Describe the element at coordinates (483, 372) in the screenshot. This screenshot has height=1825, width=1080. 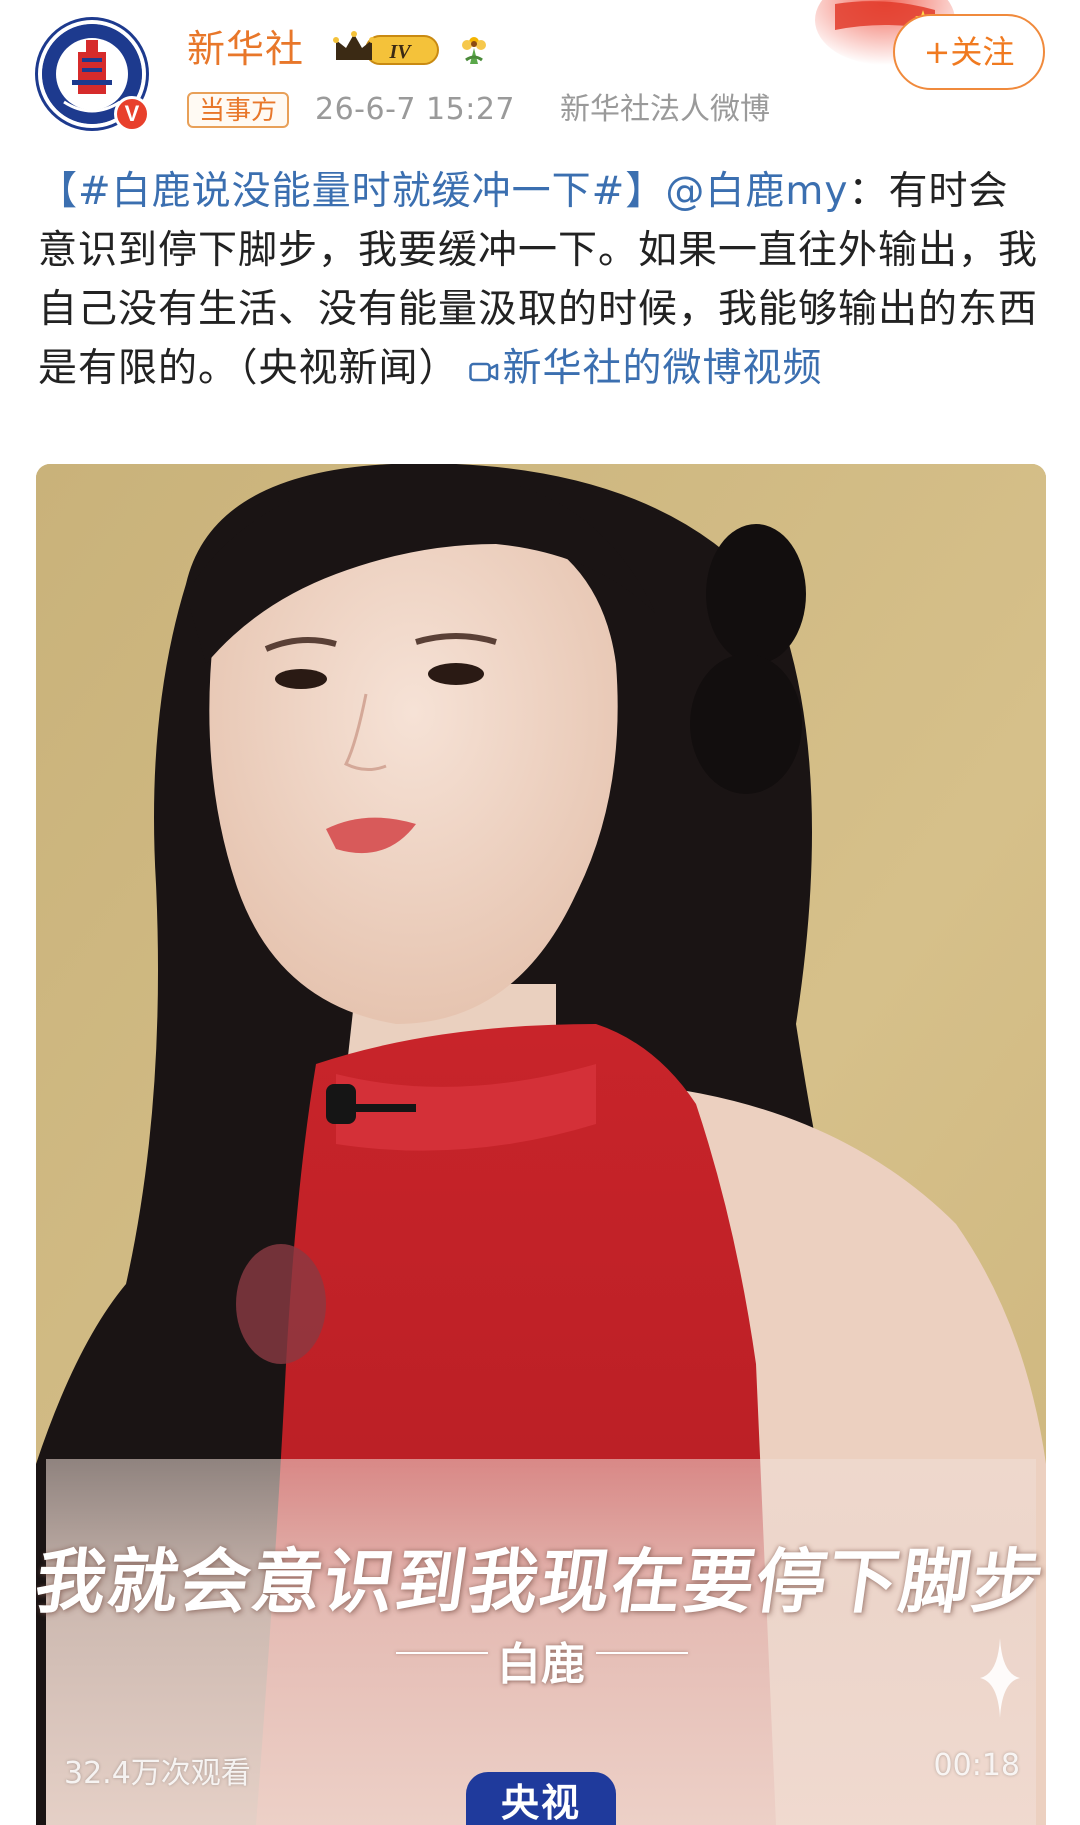
I see `video-camera-icon` at that location.